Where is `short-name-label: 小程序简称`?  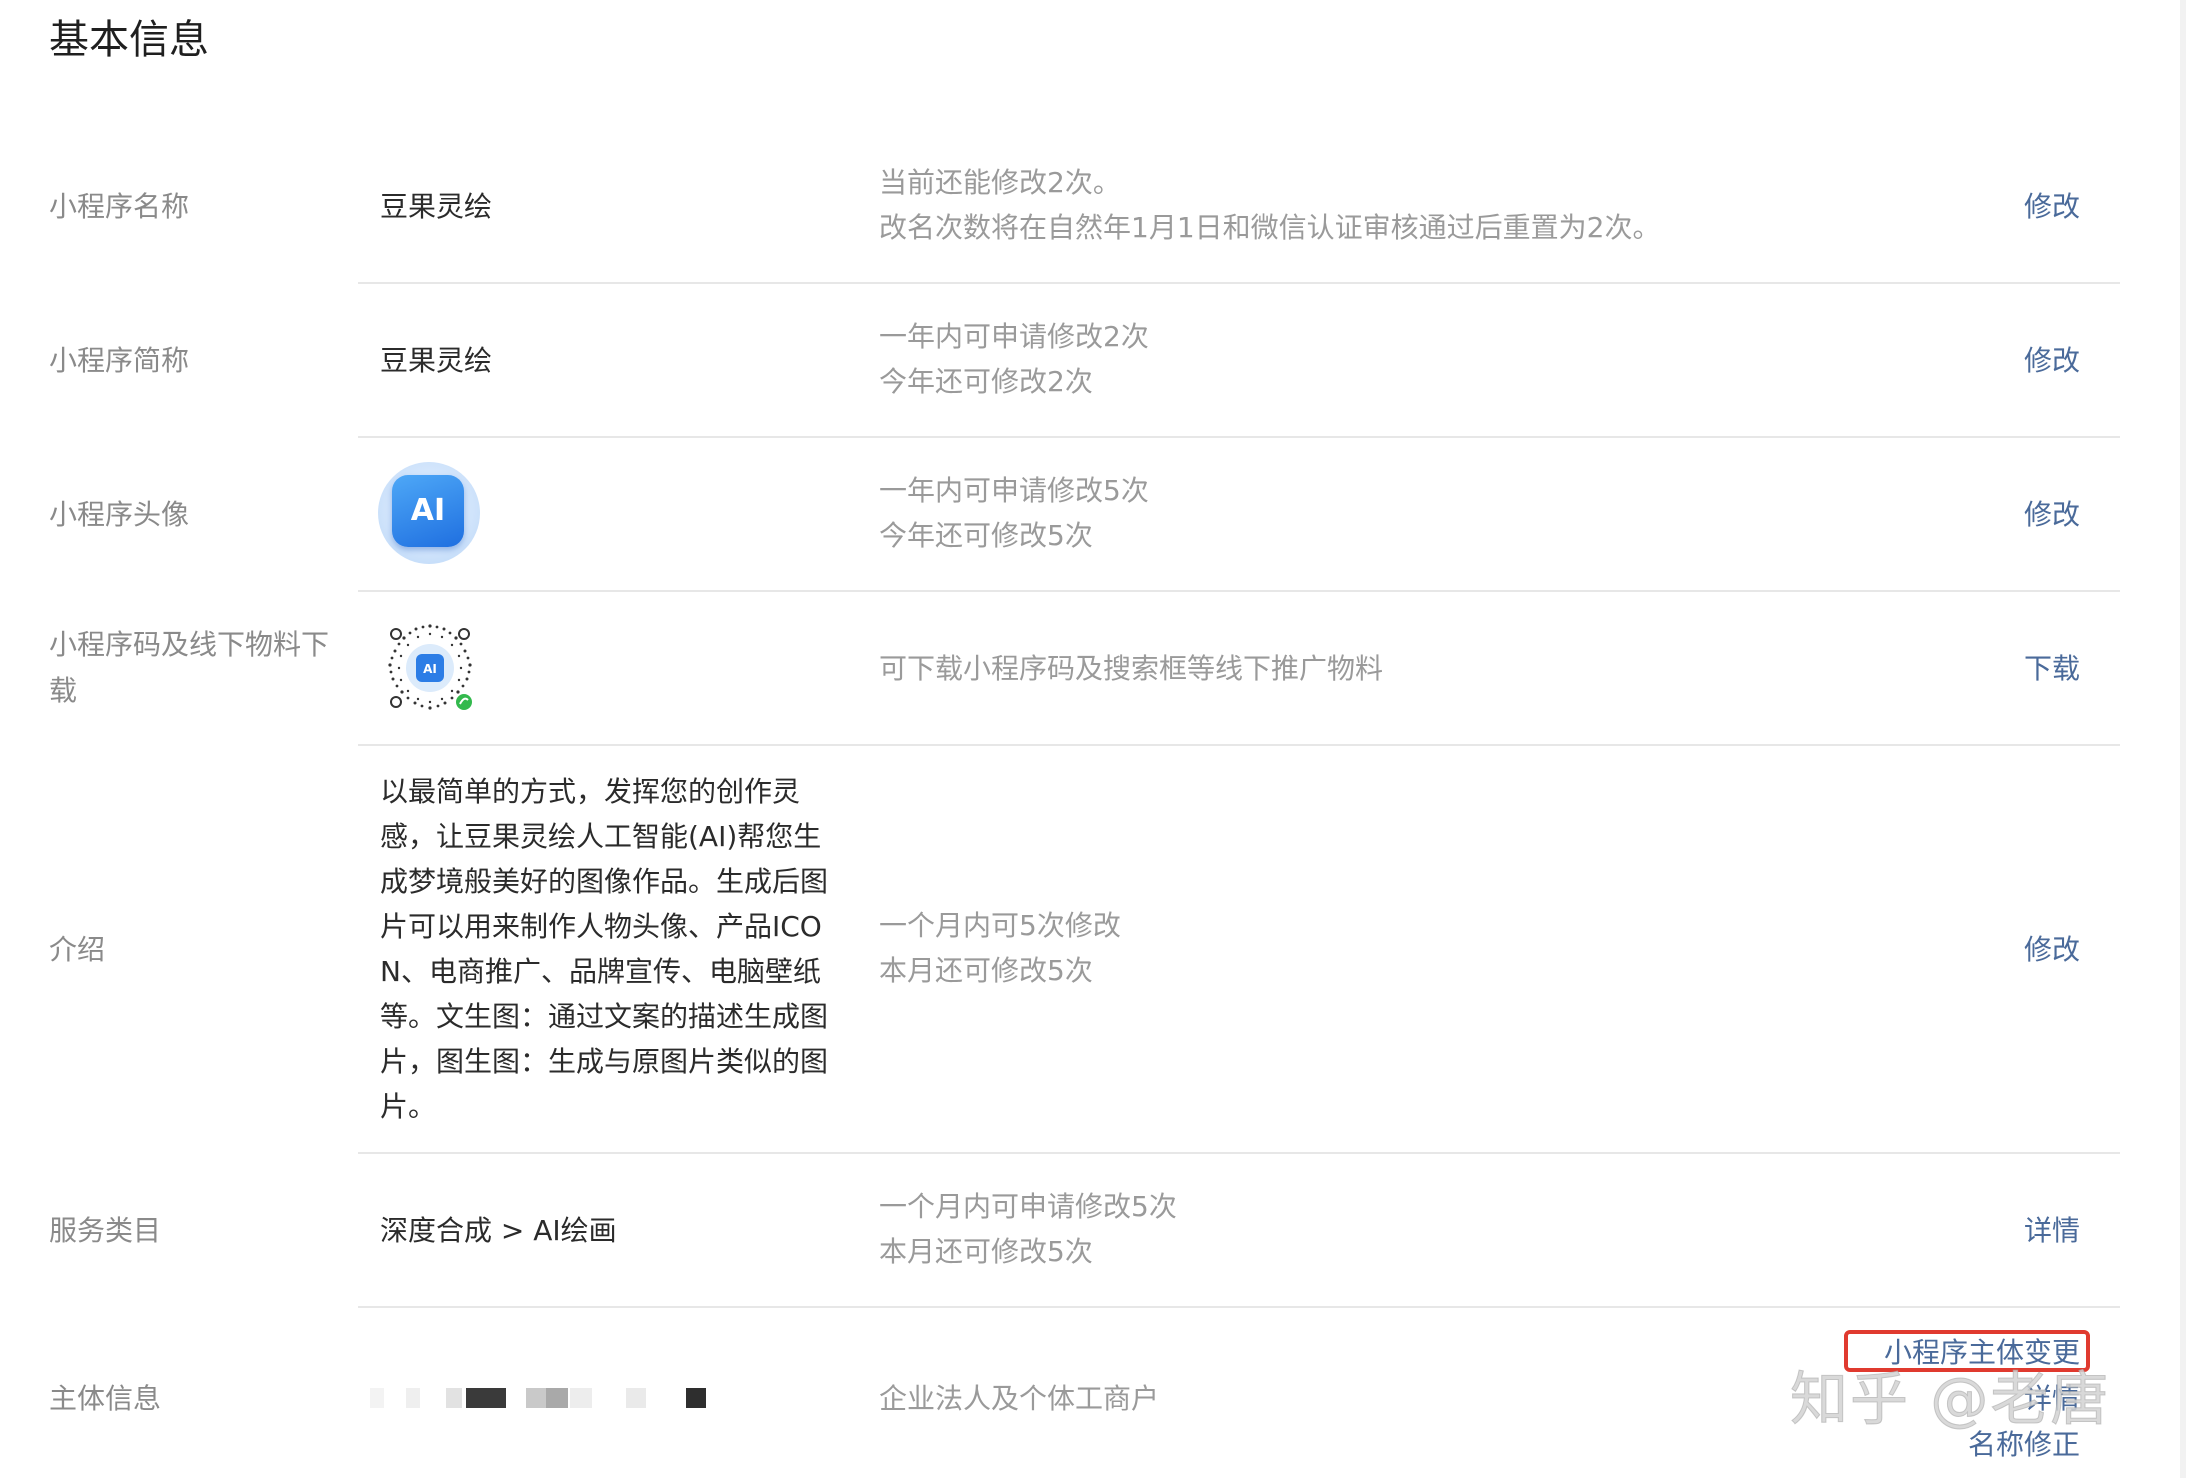 short-name-label: 小程序简称 is located at coordinates (119, 360).